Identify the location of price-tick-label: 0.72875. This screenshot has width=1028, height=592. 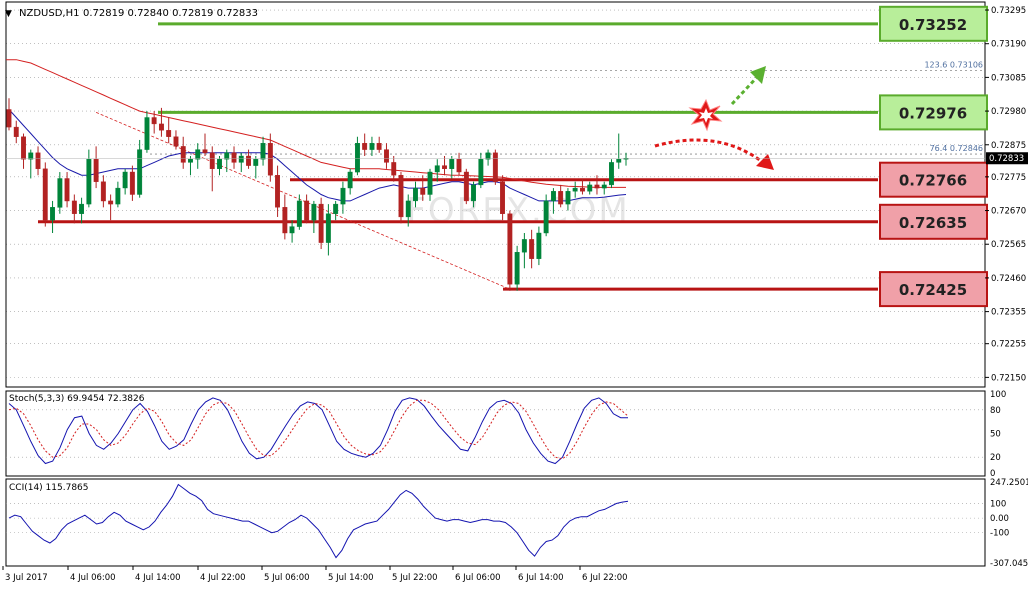
(1008, 146).